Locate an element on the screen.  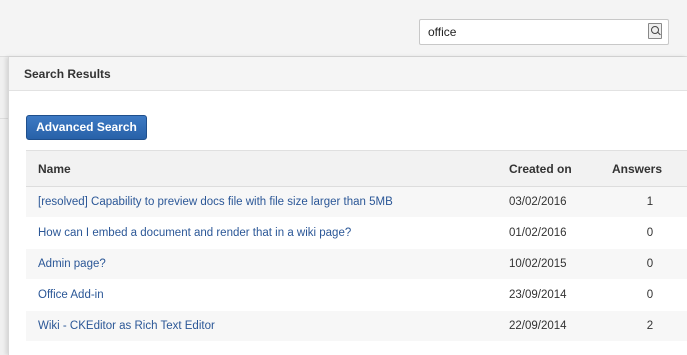
table-header-row: Name Created on Answers is located at coordinates (356, 168).